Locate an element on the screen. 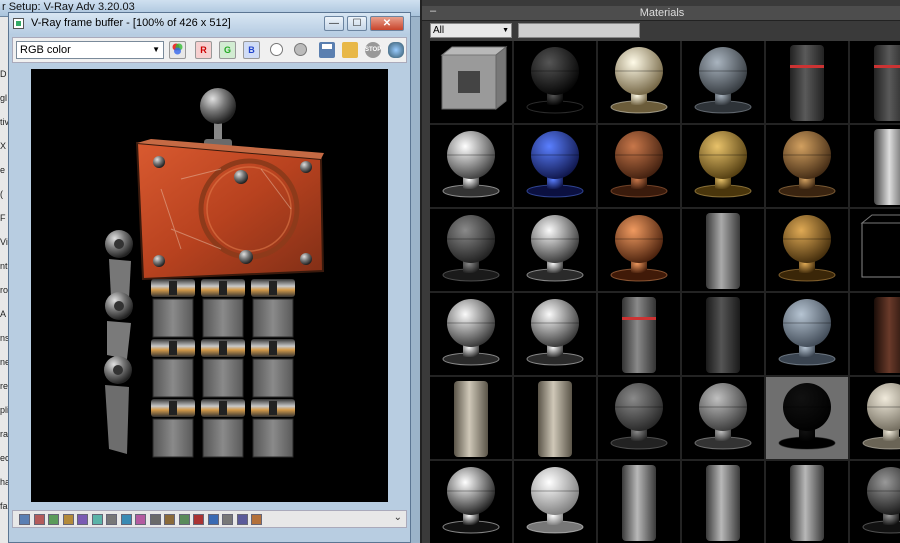 Image resolution: width=900 pixels, height=543 pixels. material-thumbnail-sphere-black-shadow is located at coordinates (807, 418).